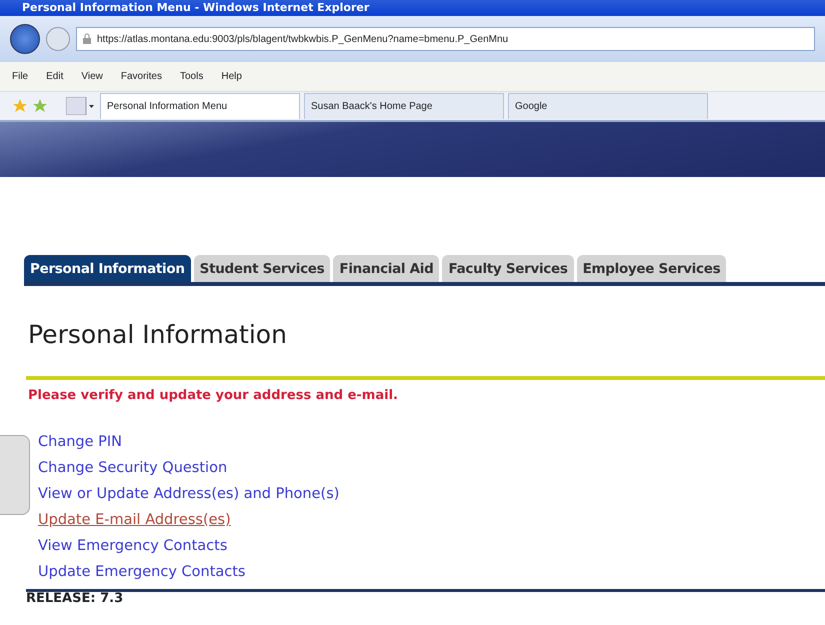 This screenshot has height=625, width=825. I want to click on menu-link: Update Emergency Contacts, so click(189, 572).